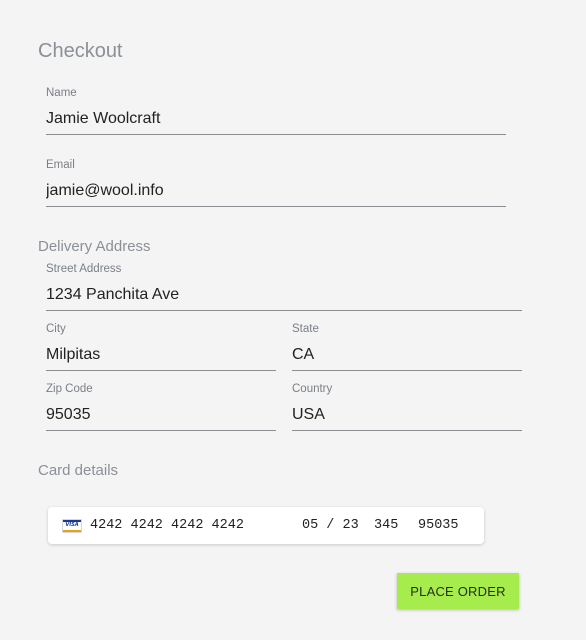 The height and width of the screenshot is (640, 586). I want to click on card-cvc-input, so click(392, 525).